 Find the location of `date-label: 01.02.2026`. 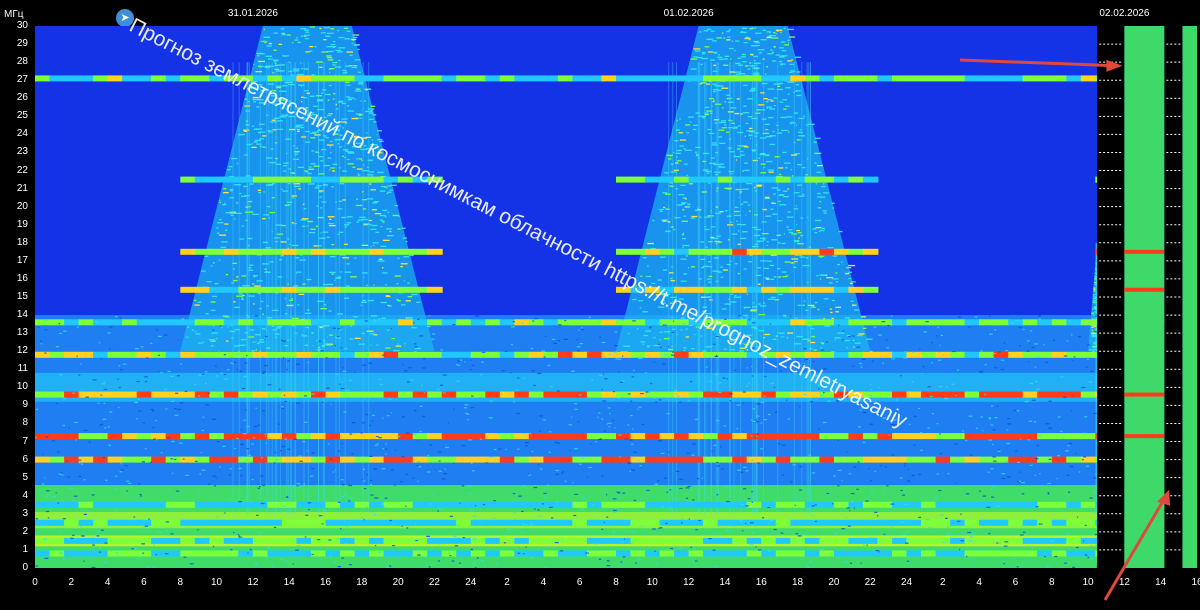

date-label: 01.02.2026 is located at coordinates (688, 13).